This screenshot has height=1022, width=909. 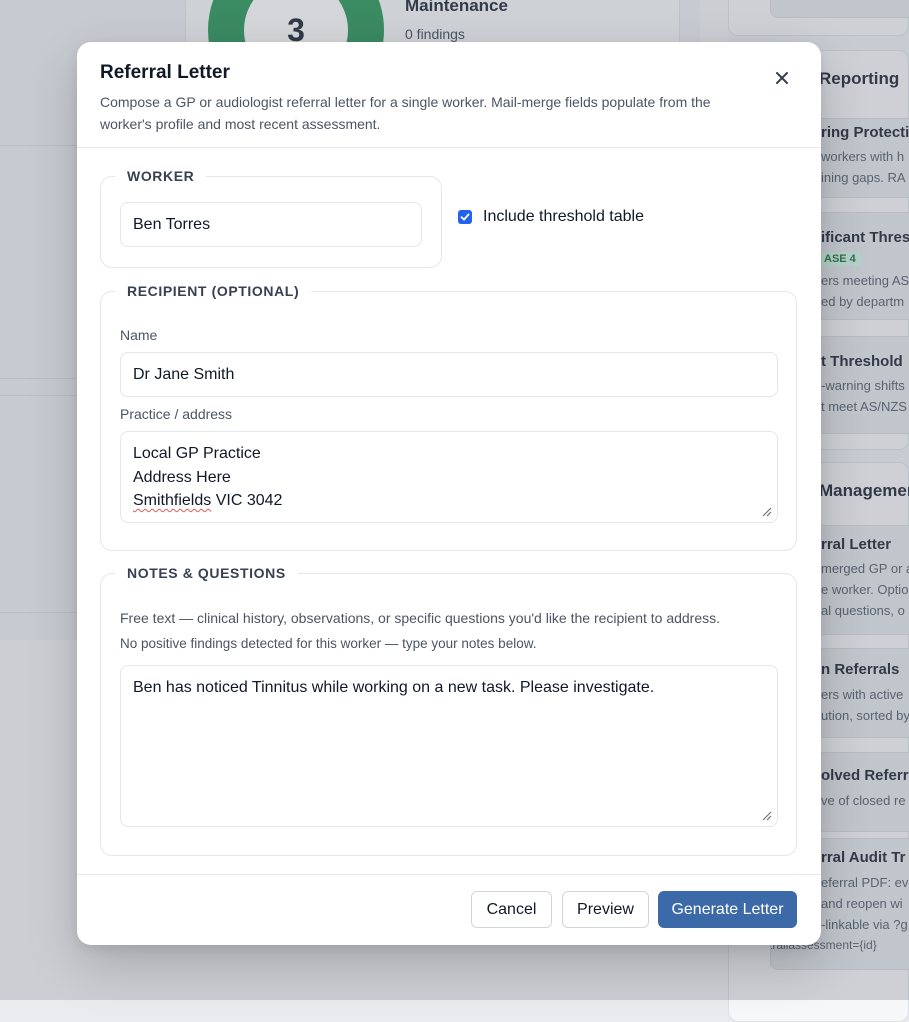 I want to click on worker-value: Ben Torres, so click(x=172, y=224).